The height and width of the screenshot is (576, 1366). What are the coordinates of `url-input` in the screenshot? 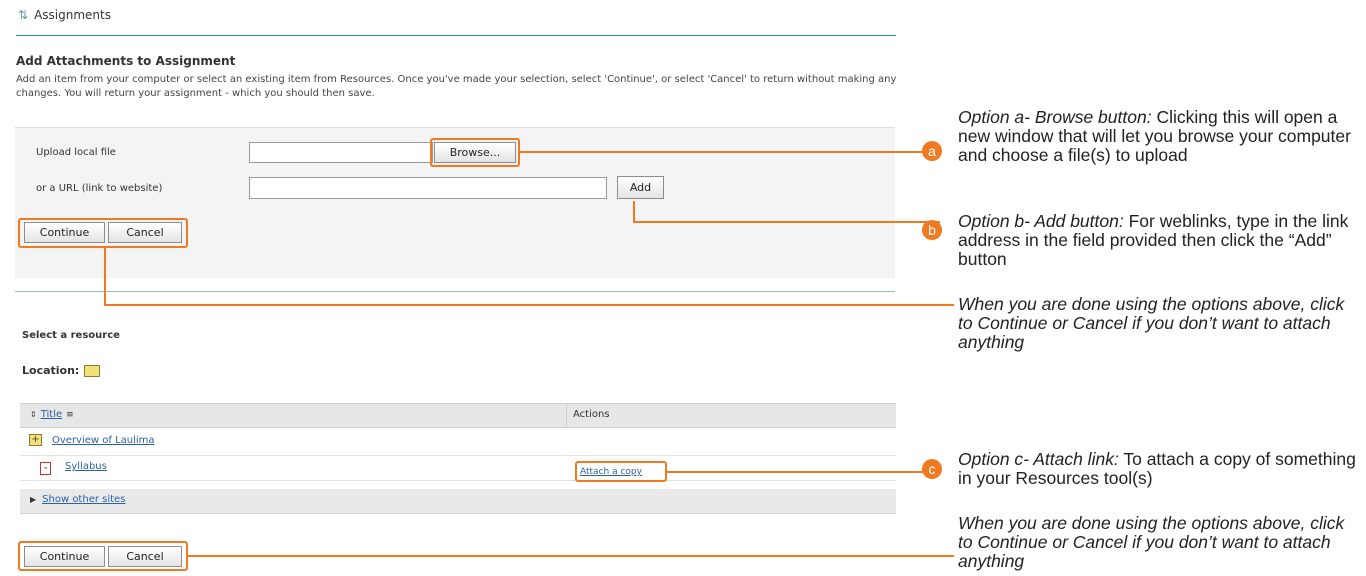 It's located at (428, 188).